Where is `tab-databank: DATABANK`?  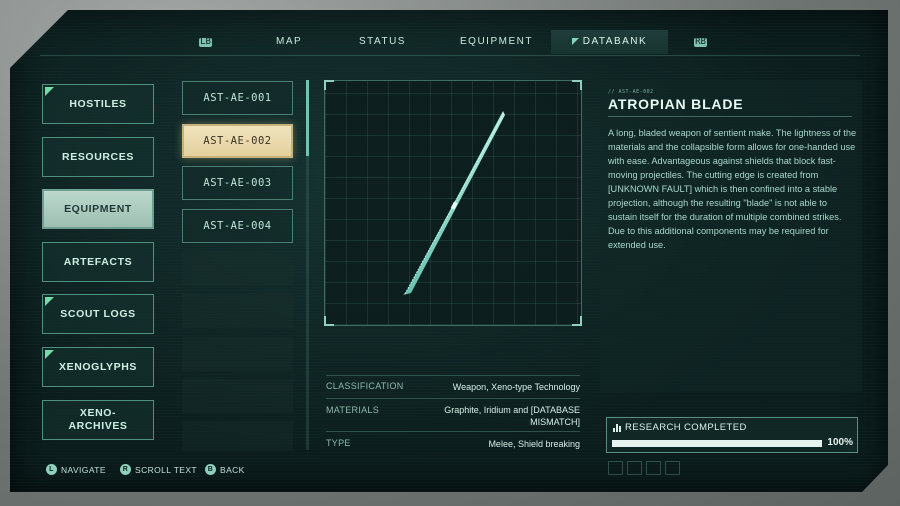
tab-databank: DATABANK is located at coordinates (609, 42).